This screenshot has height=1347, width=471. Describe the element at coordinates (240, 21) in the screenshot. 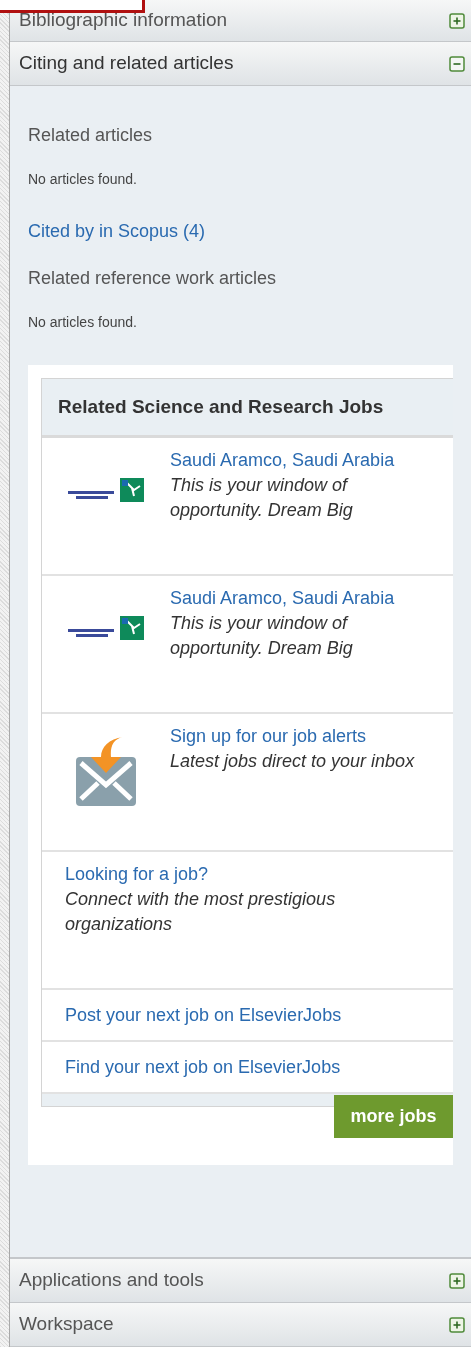

I see `section-header: Bibliographic information` at that location.